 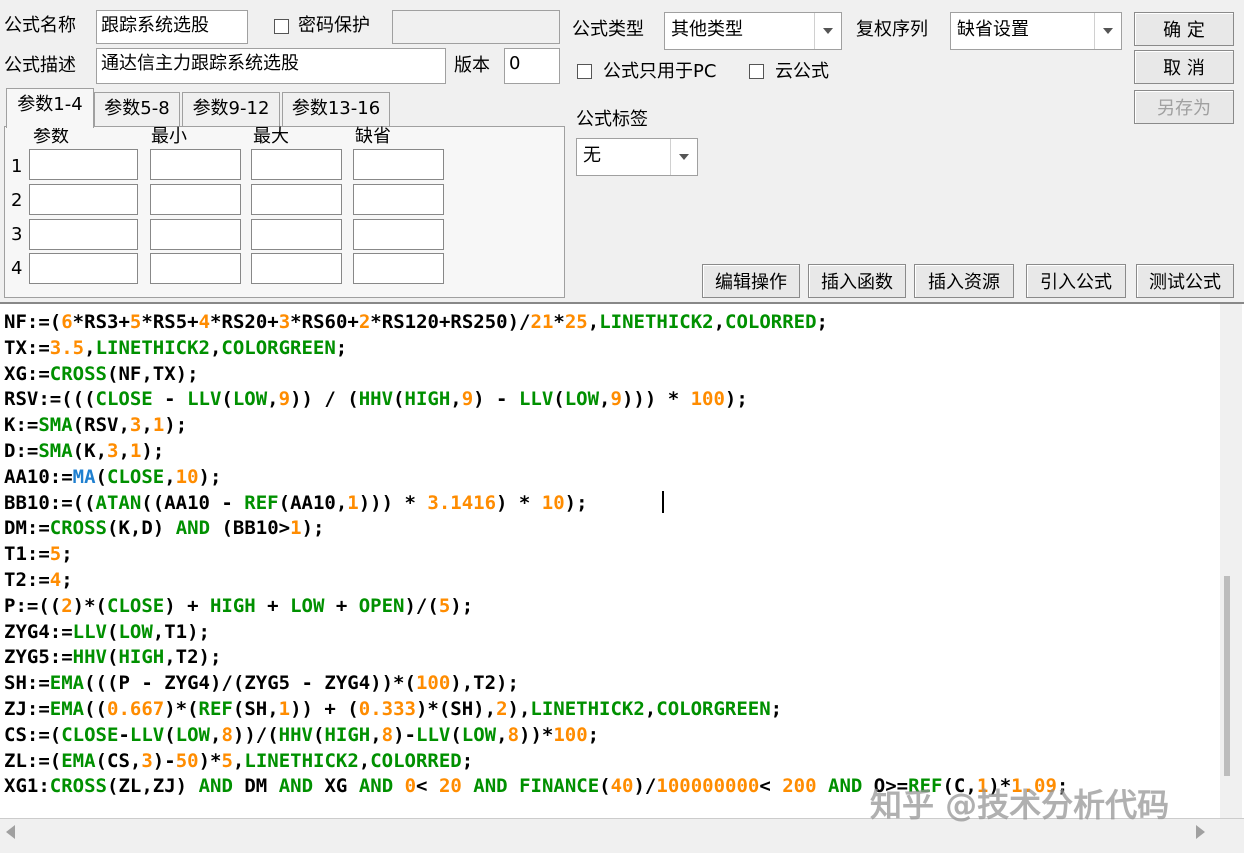 What do you see at coordinates (1184, 29) in the screenshot?
I see `ok-button: 确 定` at bounding box center [1184, 29].